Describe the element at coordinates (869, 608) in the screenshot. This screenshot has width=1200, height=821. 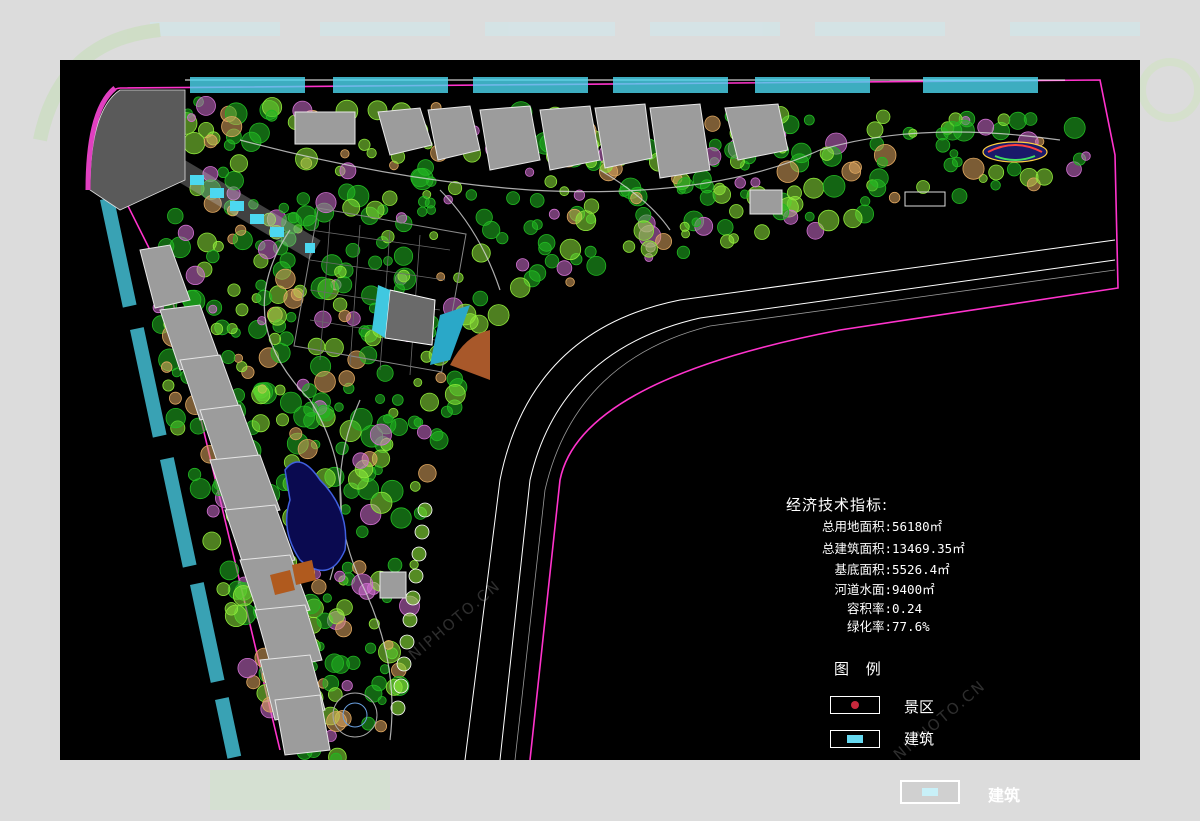
I see `indicator-label: 容积率:` at that location.